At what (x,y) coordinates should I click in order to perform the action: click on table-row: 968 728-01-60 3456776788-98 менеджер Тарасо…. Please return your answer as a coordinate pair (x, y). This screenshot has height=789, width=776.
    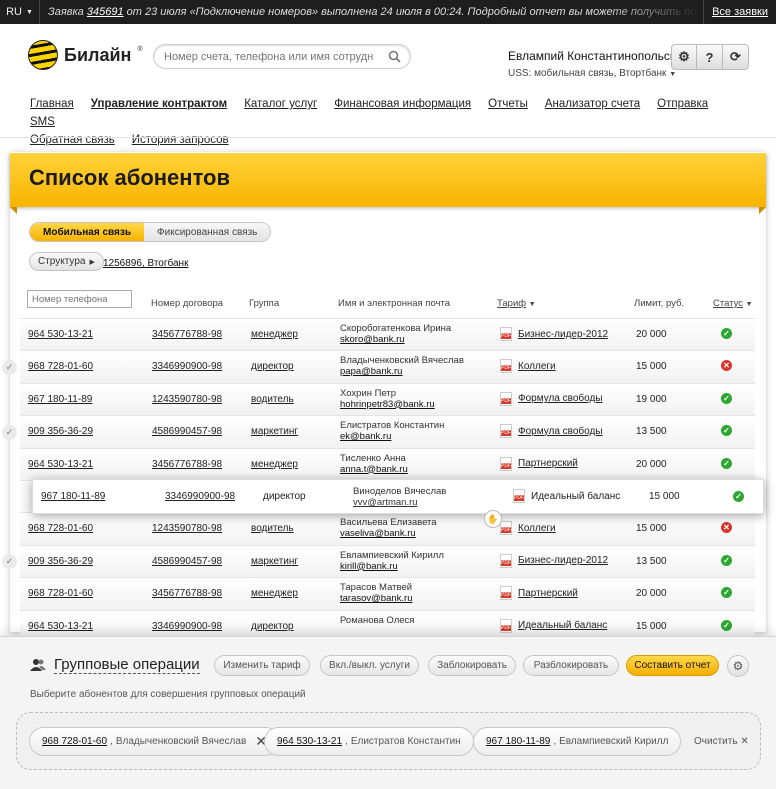
    Looking at the image, I should click on (387, 593).